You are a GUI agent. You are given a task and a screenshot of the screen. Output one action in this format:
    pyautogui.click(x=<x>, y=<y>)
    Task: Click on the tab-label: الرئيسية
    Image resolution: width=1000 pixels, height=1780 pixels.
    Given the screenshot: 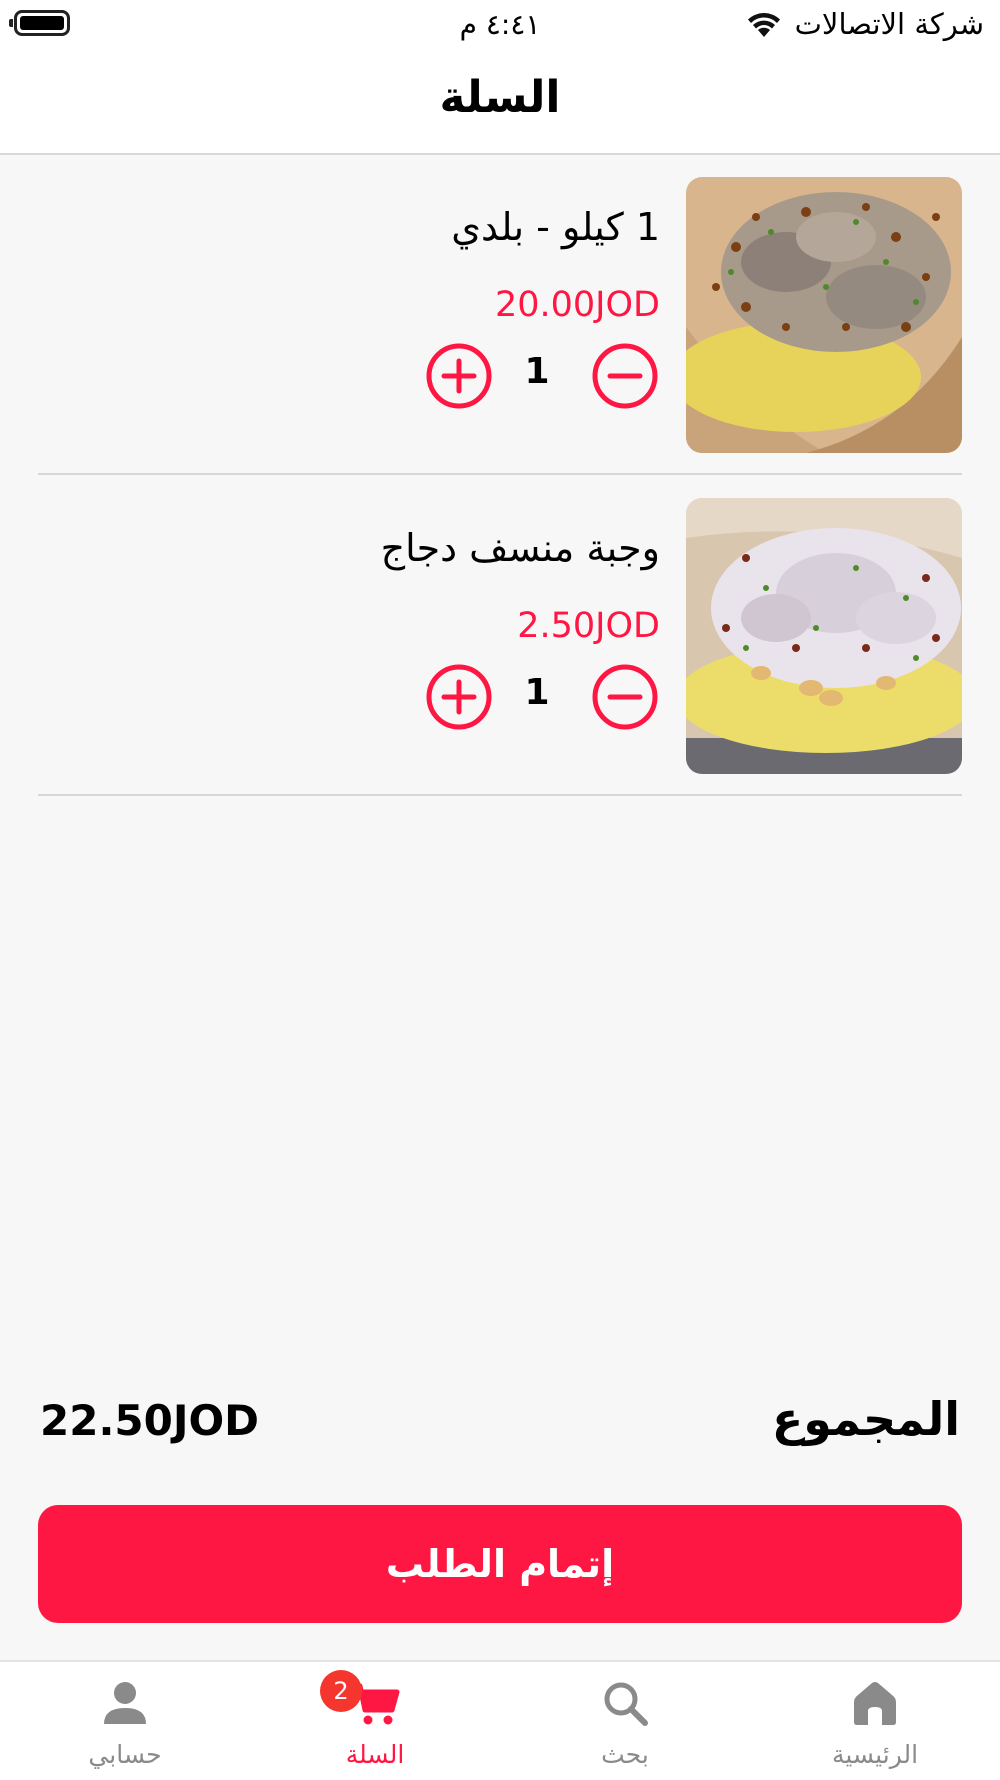 What is the action you would take?
    pyautogui.click(x=875, y=1754)
    